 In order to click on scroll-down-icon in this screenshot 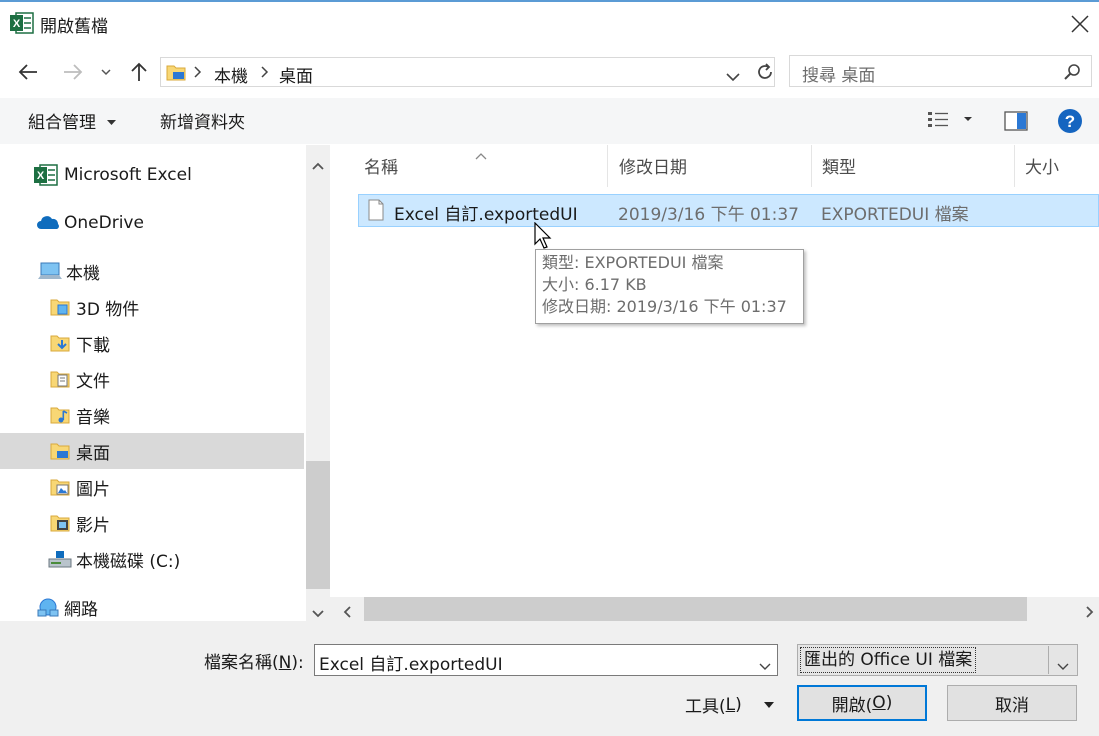, I will do `click(318, 613)`.